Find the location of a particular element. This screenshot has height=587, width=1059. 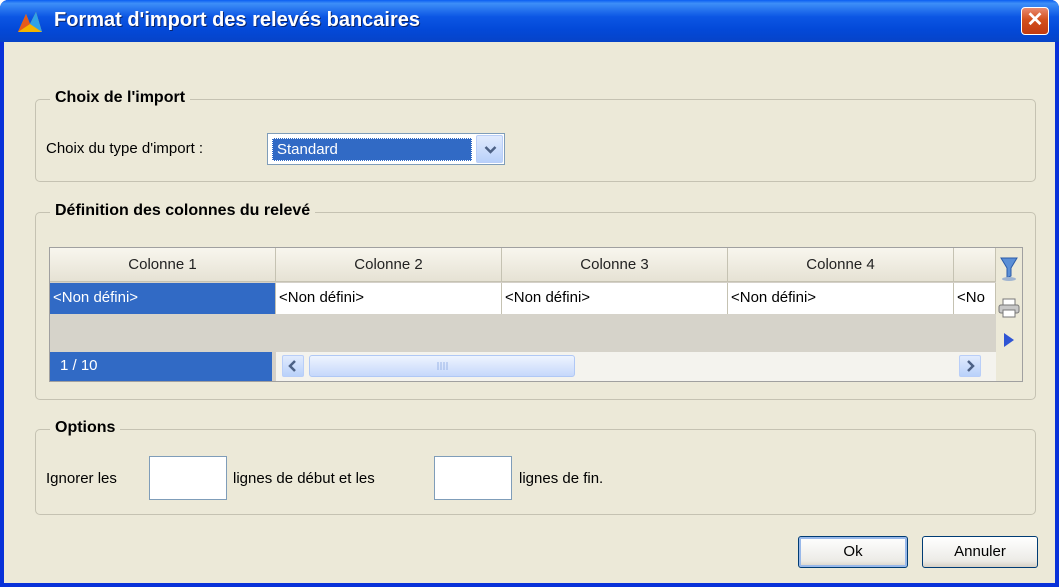

grid-cell-3: <Non défini> is located at coordinates (615, 298).